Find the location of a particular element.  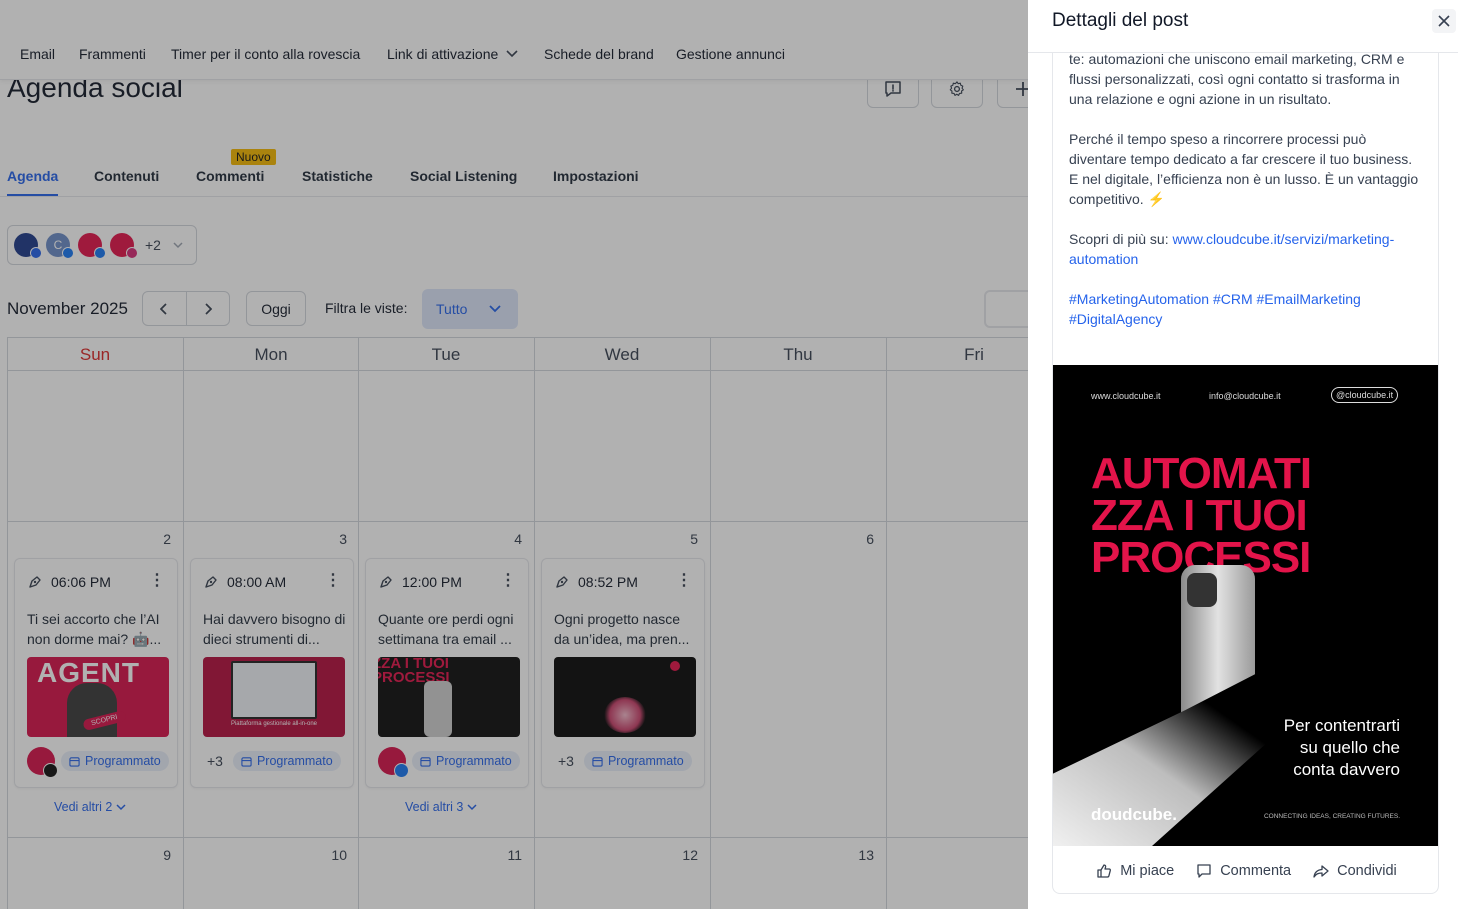

tagline-line: conta davvero is located at coordinates (1346, 769).